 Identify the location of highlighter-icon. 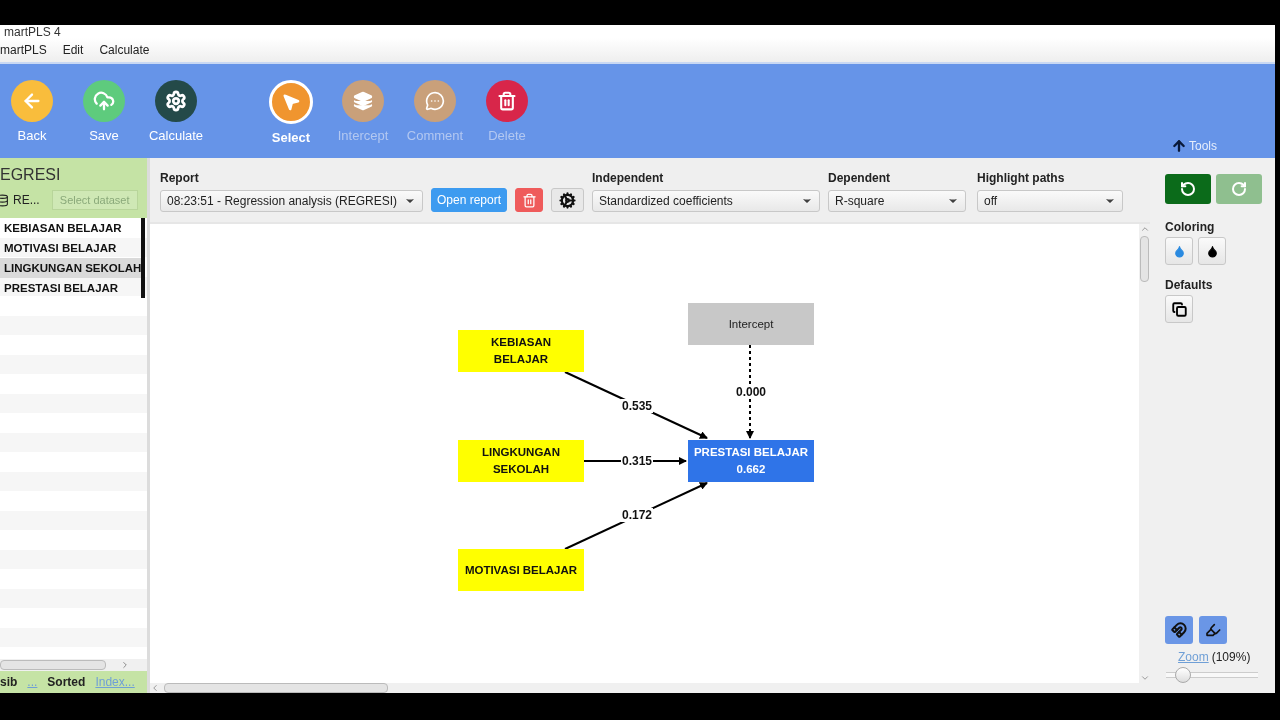
(1213, 630).